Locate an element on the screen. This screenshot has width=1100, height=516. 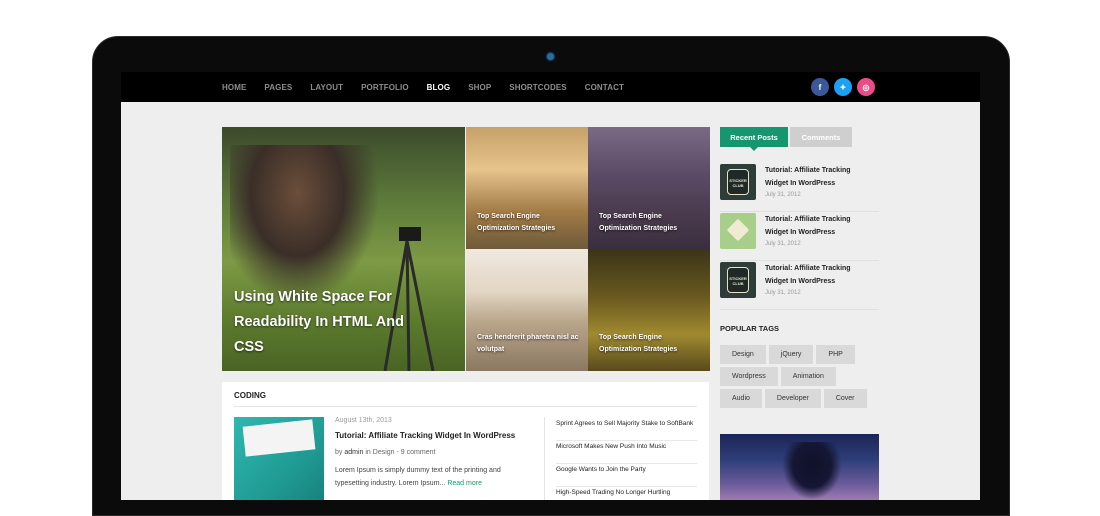
category-link: Design is located at coordinates (384, 452).